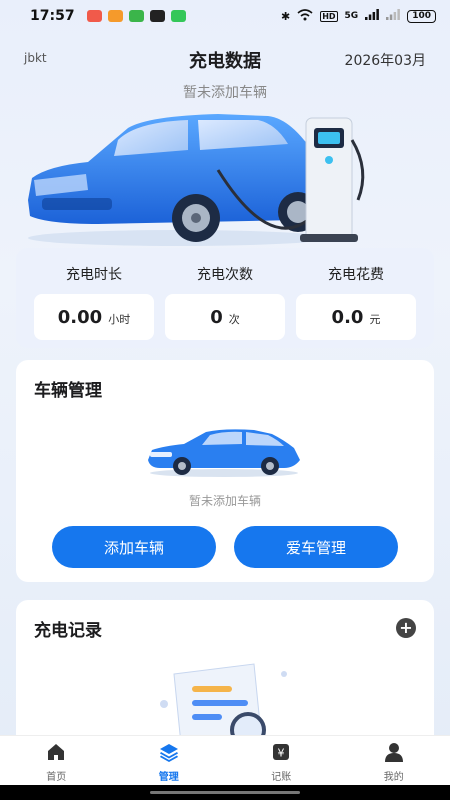  What do you see at coordinates (281, 777) in the screenshot?
I see `tab-label: 记账` at bounding box center [281, 777].